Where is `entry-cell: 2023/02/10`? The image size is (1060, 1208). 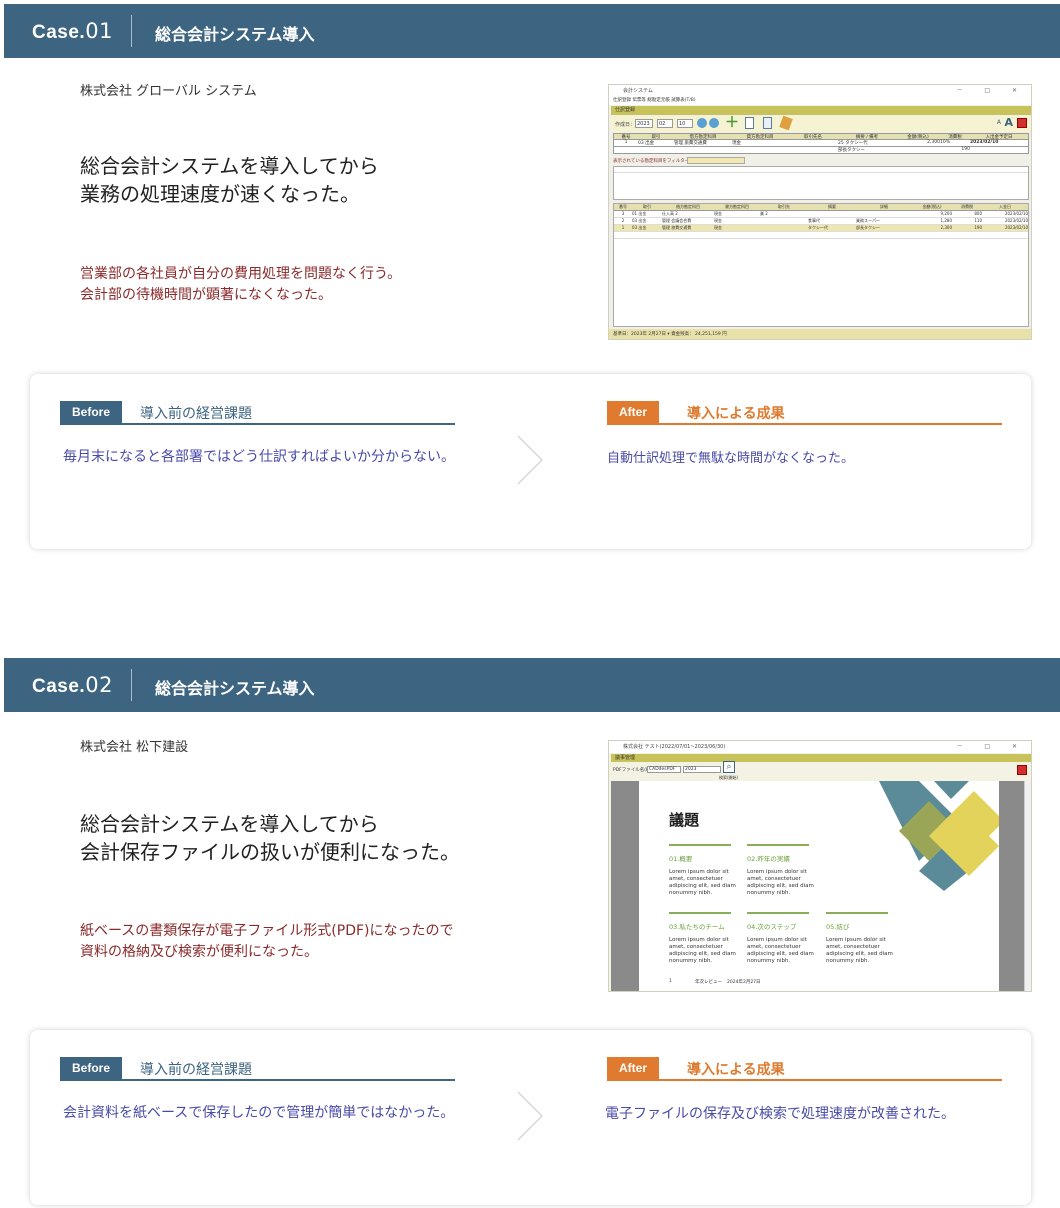 entry-cell: 2023/02/10 is located at coordinates (999, 143).